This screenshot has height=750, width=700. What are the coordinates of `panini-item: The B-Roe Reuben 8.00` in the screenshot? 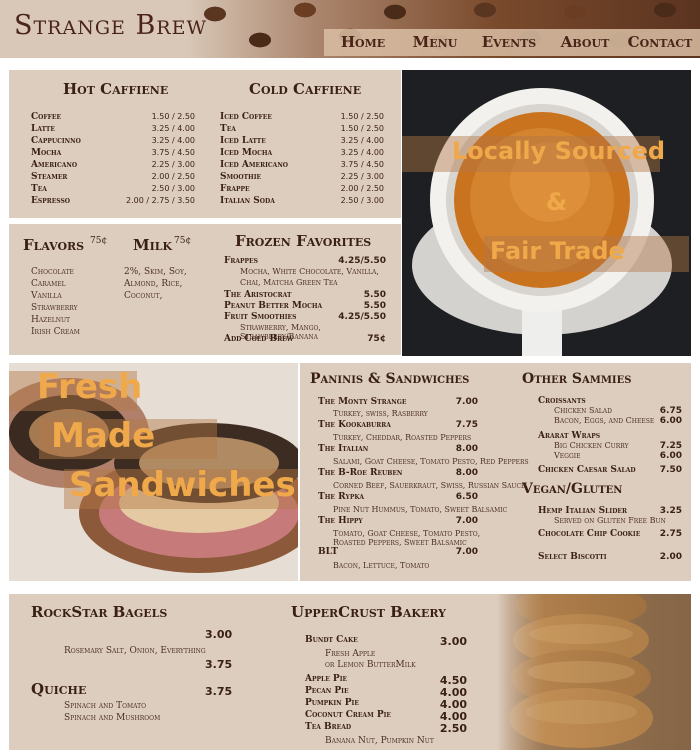 It's located at (398, 473).